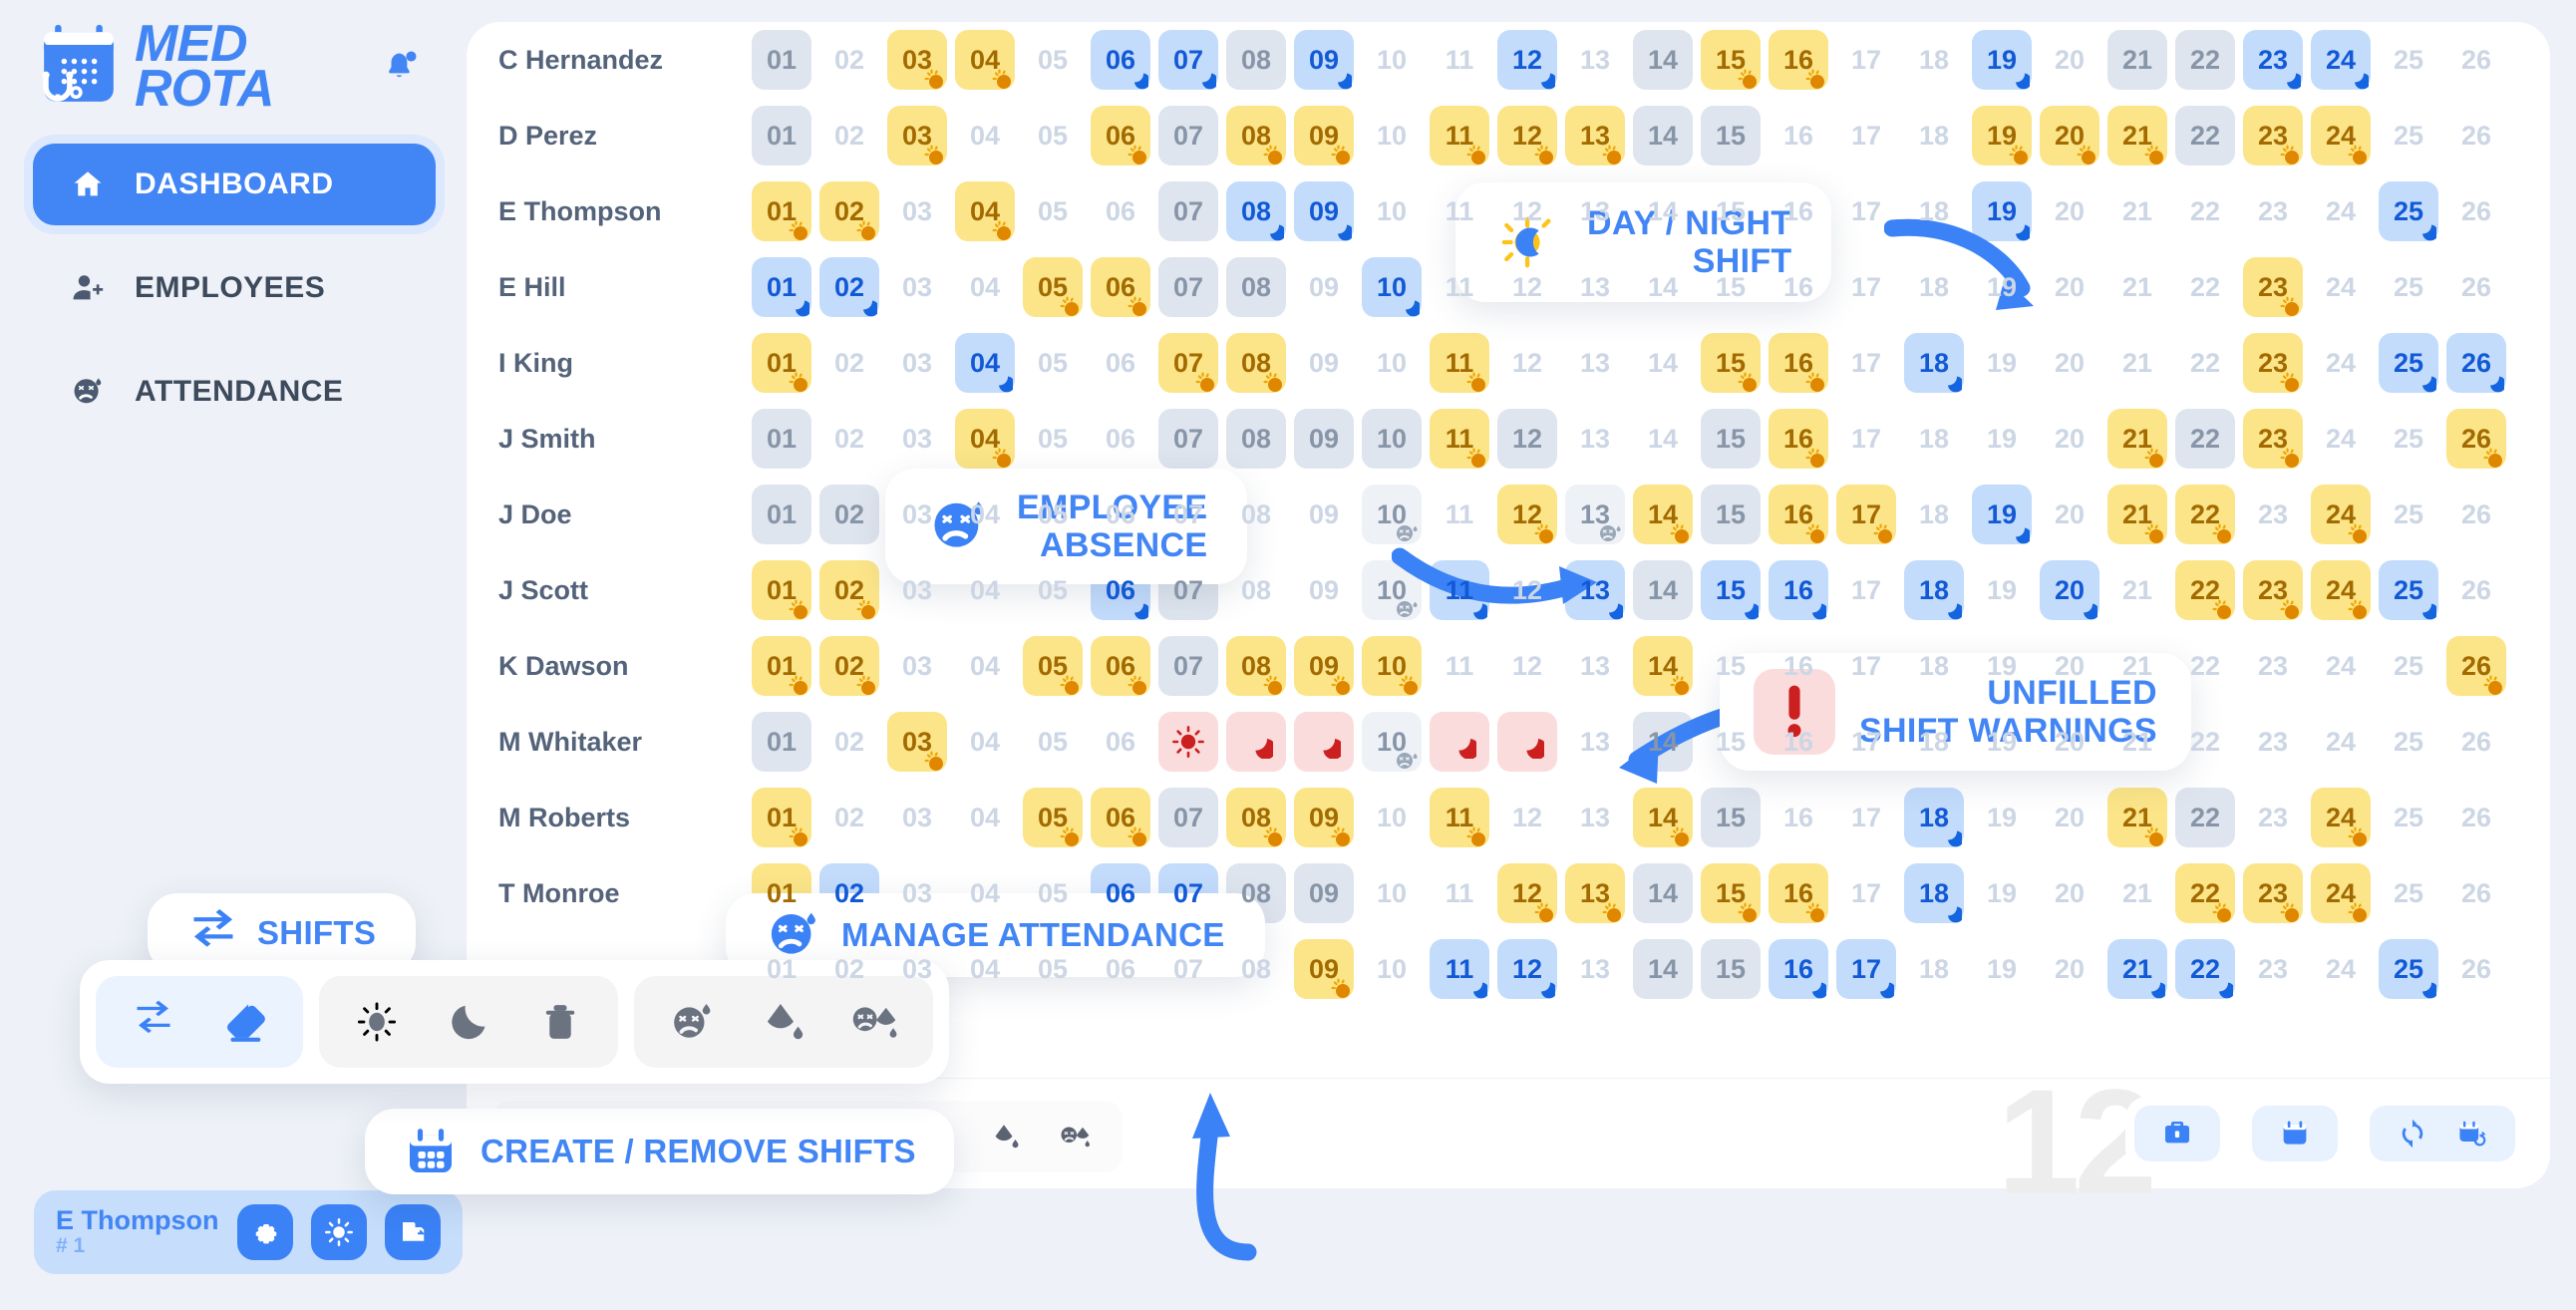 This screenshot has width=2576, height=1310. I want to click on shift-cell-unassigned: 08, so click(1256, 287).